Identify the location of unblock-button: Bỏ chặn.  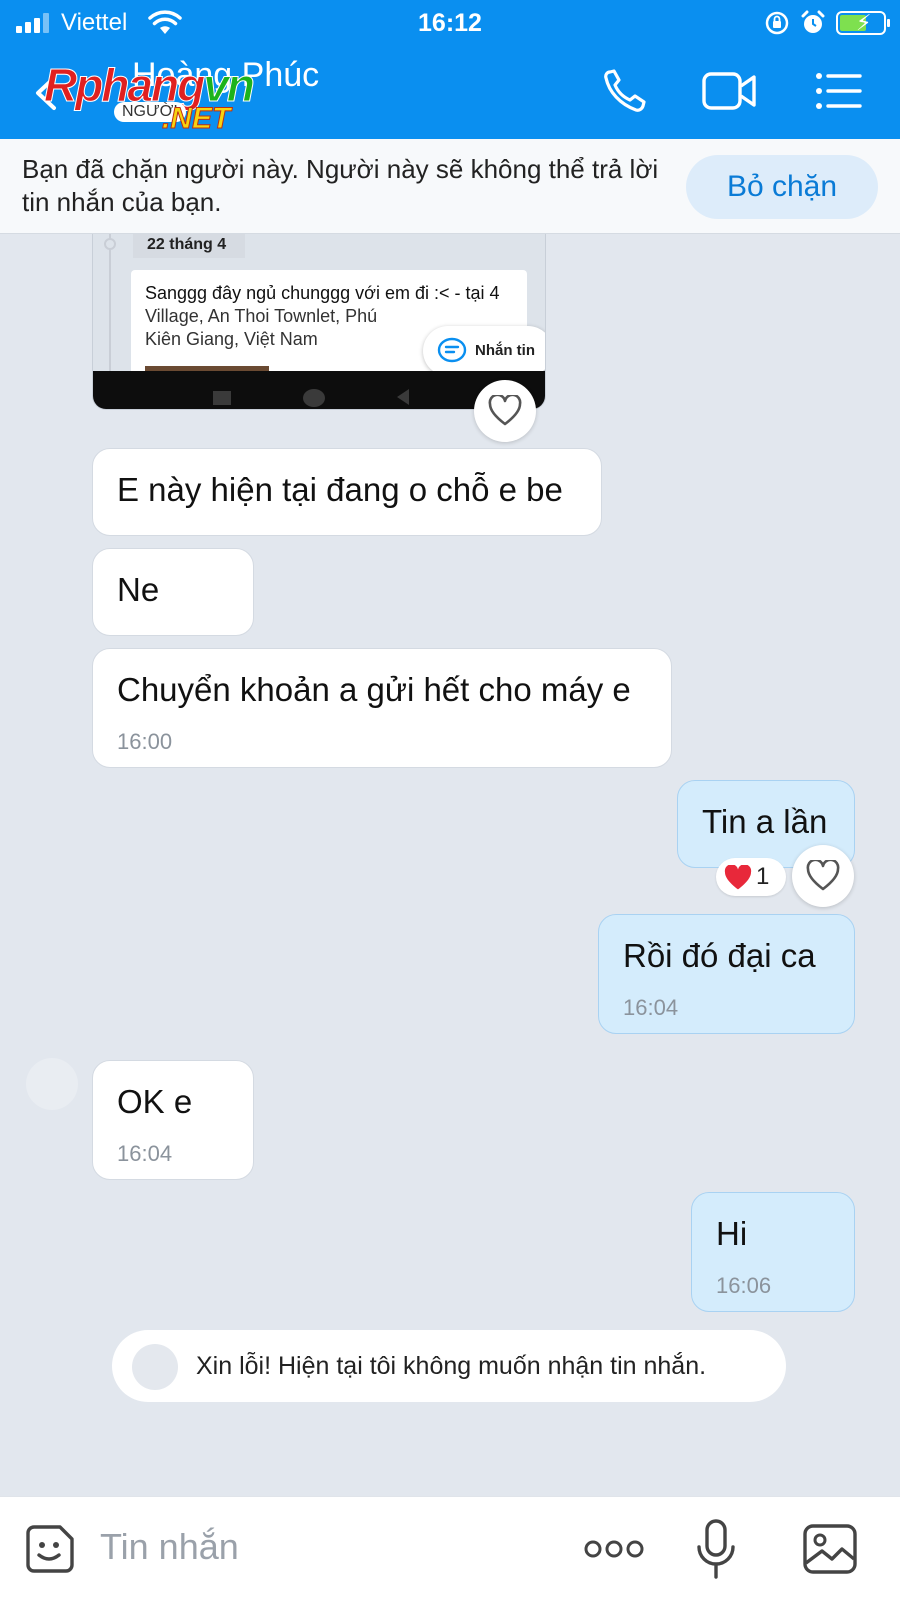
(782, 187).